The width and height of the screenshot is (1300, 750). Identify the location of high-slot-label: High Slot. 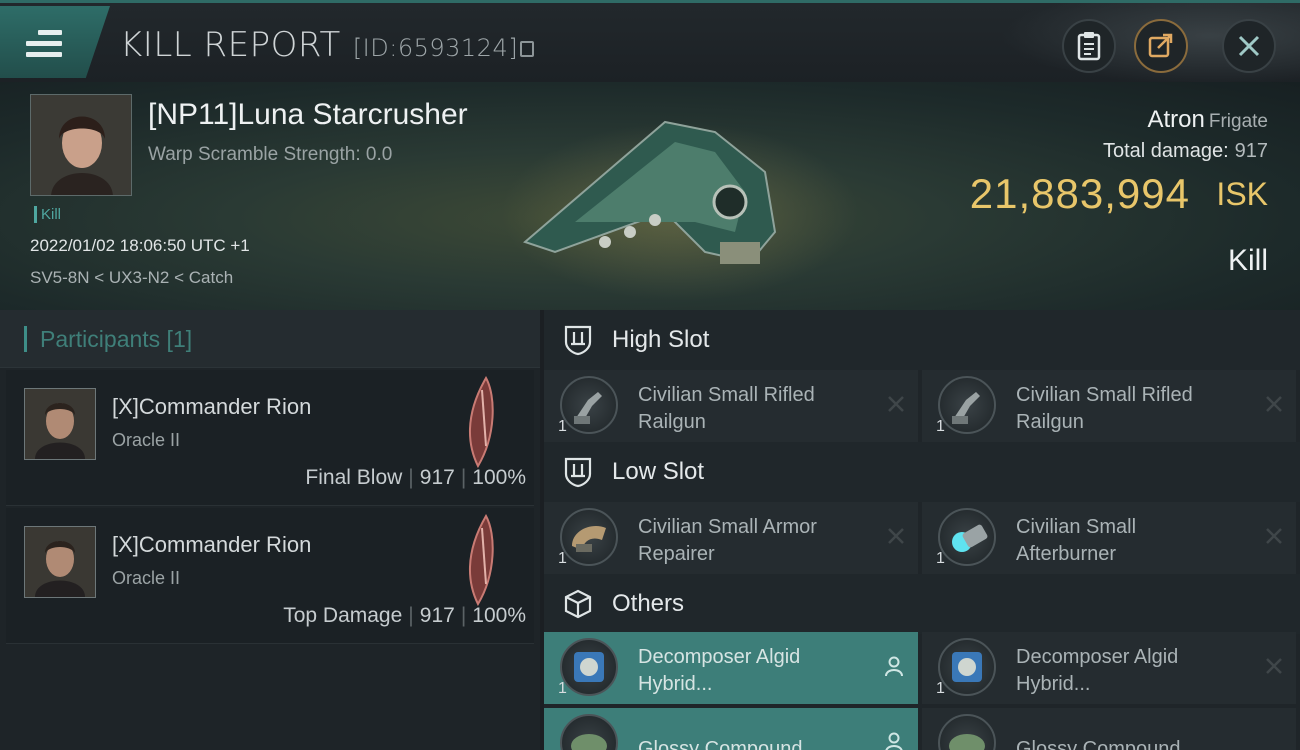
(661, 339).